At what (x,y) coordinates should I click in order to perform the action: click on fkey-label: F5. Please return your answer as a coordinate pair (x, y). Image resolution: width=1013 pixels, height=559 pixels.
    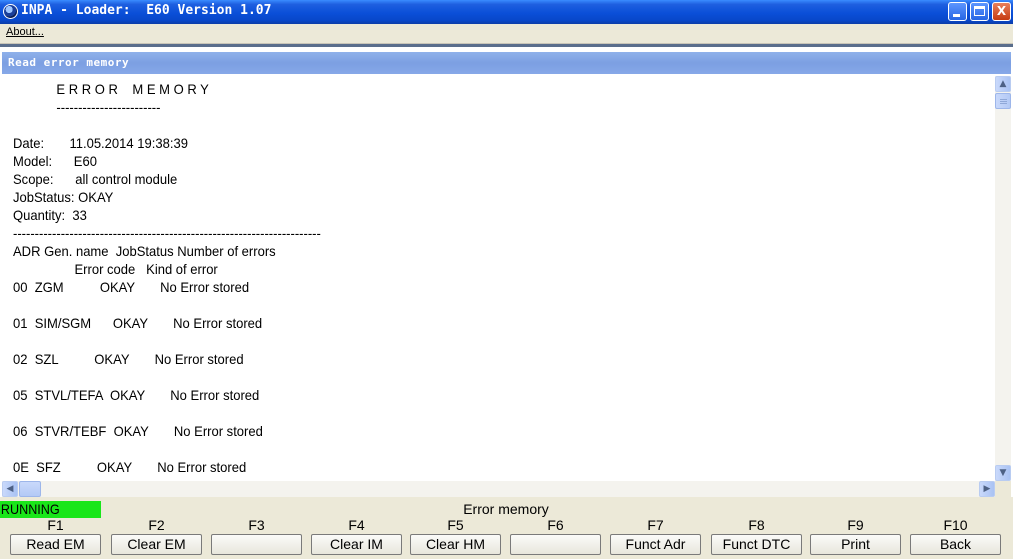
    Looking at the image, I should click on (455, 525).